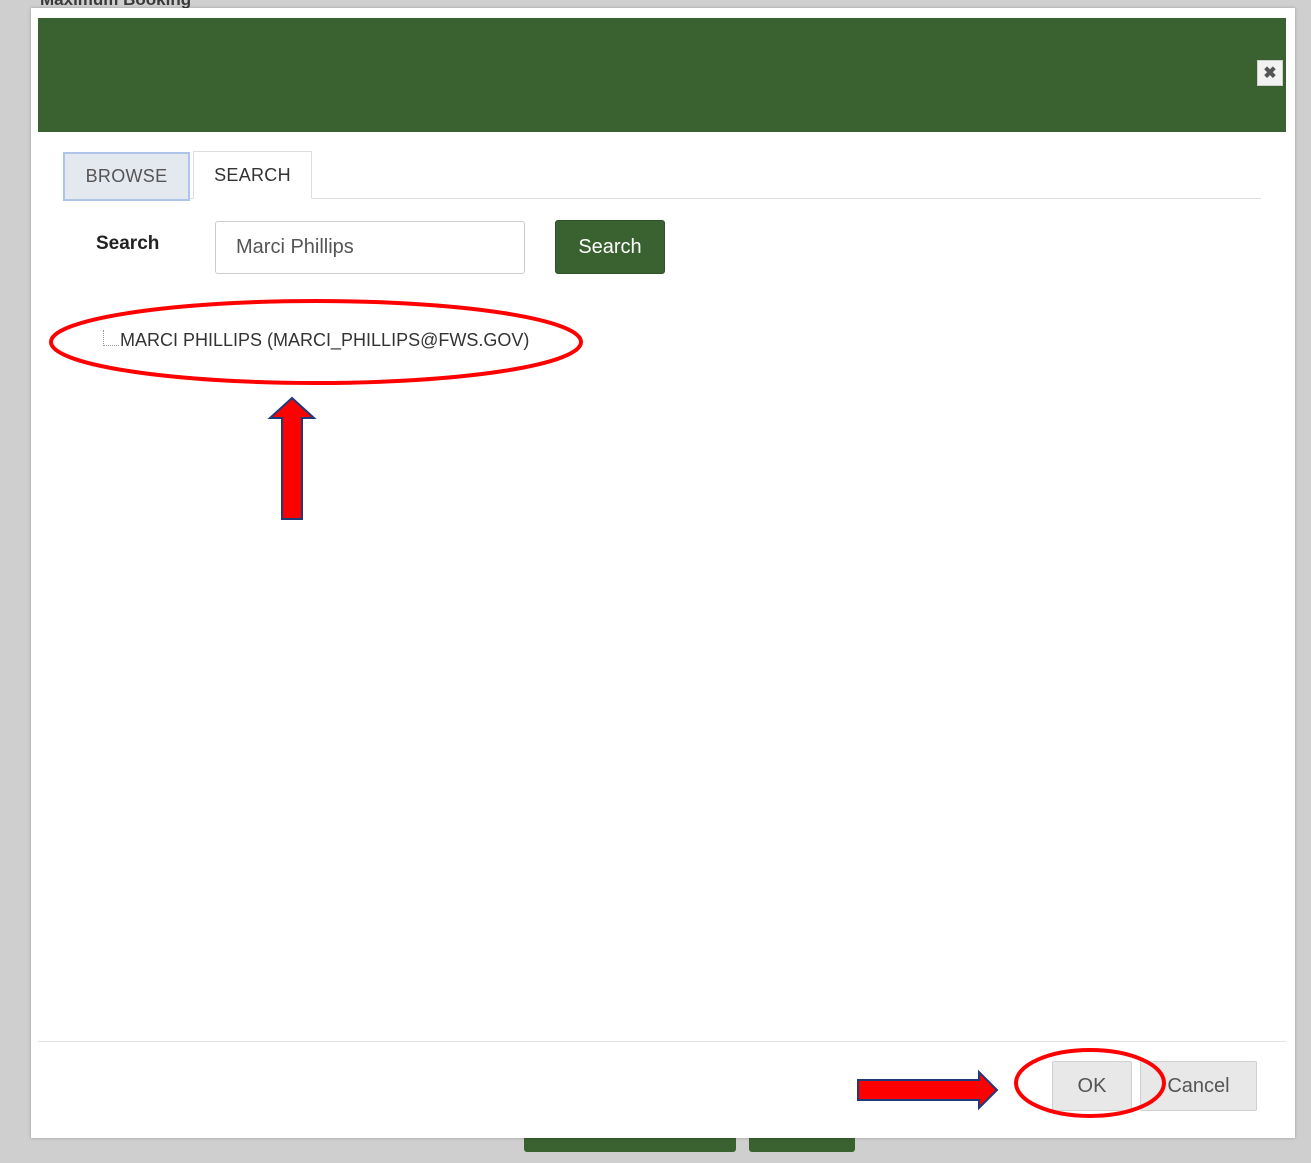 The height and width of the screenshot is (1163, 1311). I want to click on result-label: MARCI PHILLIPS (MARCI_PHILLIPS@FWS.GOV), so click(325, 340).